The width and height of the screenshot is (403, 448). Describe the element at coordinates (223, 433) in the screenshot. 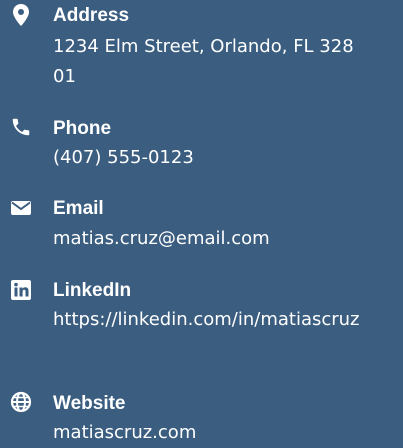

I see `website-value: matiascruz.com` at that location.